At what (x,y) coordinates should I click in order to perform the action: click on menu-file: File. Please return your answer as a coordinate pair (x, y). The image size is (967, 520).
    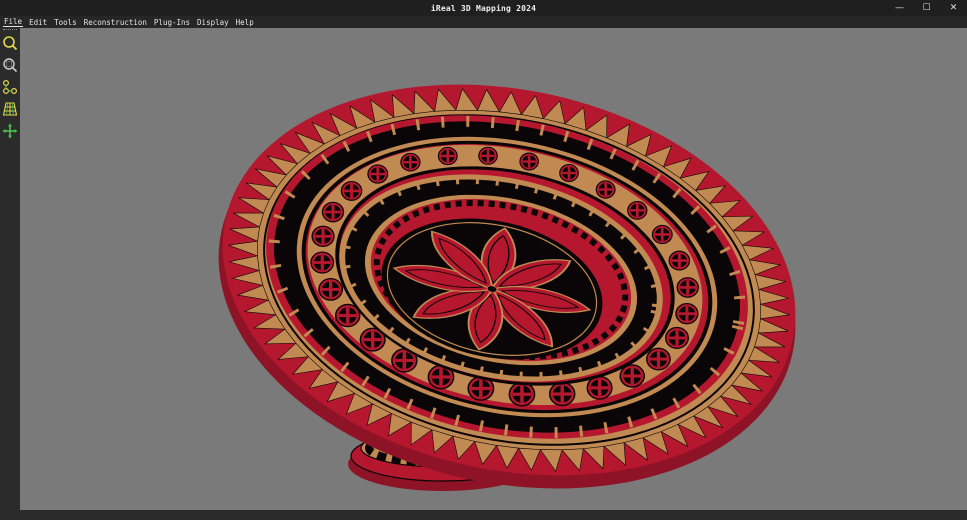
    Looking at the image, I should click on (13, 22).